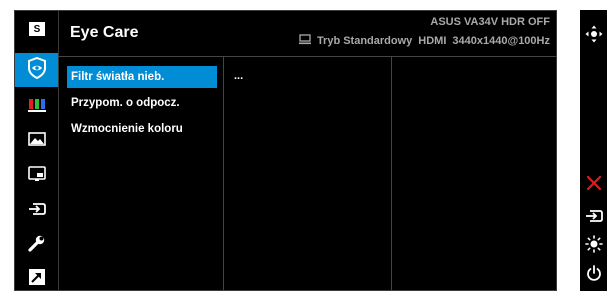 This screenshot has width=607, height=296. What do you see at coordinates (142, 77) in the screenshot?
I see `menu-item-blue-light-filter: Filtr światła nieb.` at bounding box center [142, 77].